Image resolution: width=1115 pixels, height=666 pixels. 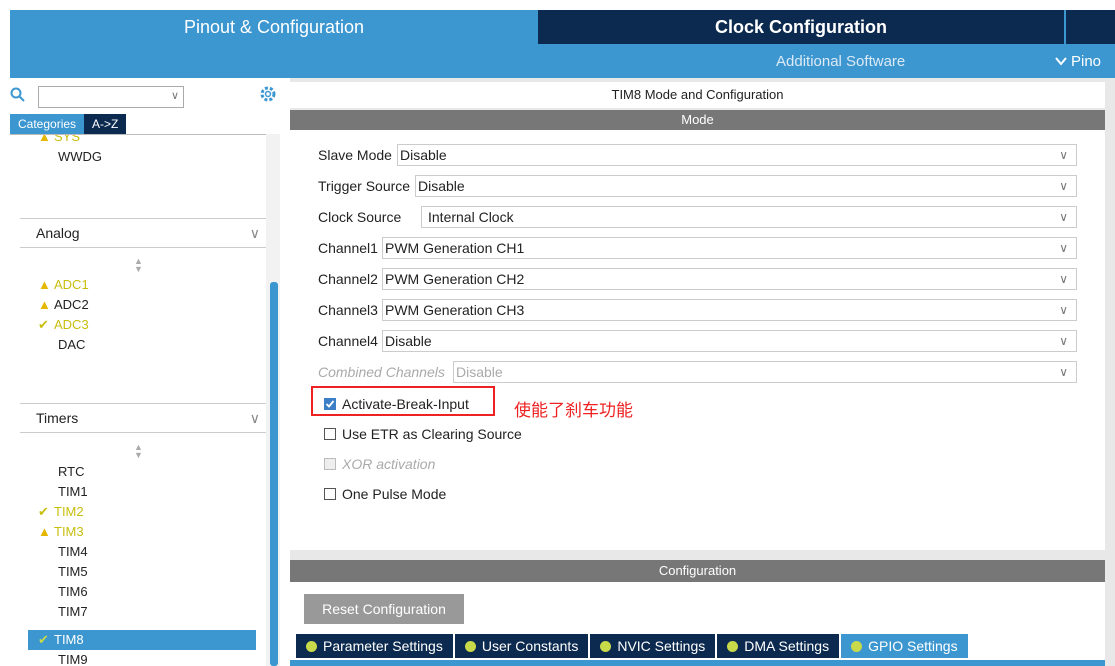 What do you see at coordinates (408, 341) in the screenshot?
I see `select-value: Disable` at bounding box center [408, 341].